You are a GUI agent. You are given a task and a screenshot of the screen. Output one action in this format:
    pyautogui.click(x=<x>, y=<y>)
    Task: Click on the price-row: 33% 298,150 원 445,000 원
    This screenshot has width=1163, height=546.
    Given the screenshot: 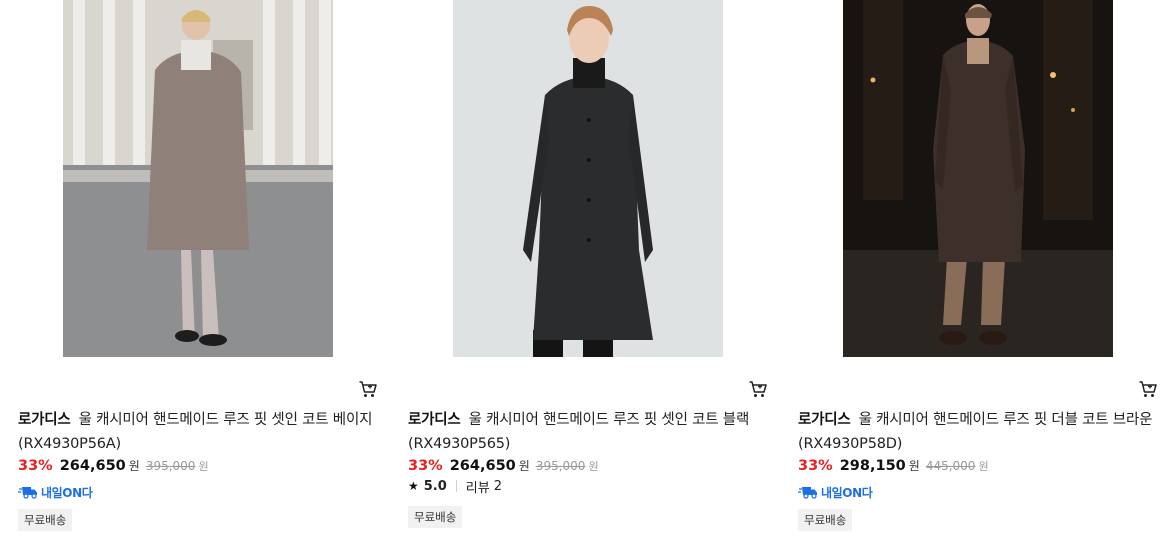 What is the action you would take?
    pyautogui.click(x=893, y=467)
    